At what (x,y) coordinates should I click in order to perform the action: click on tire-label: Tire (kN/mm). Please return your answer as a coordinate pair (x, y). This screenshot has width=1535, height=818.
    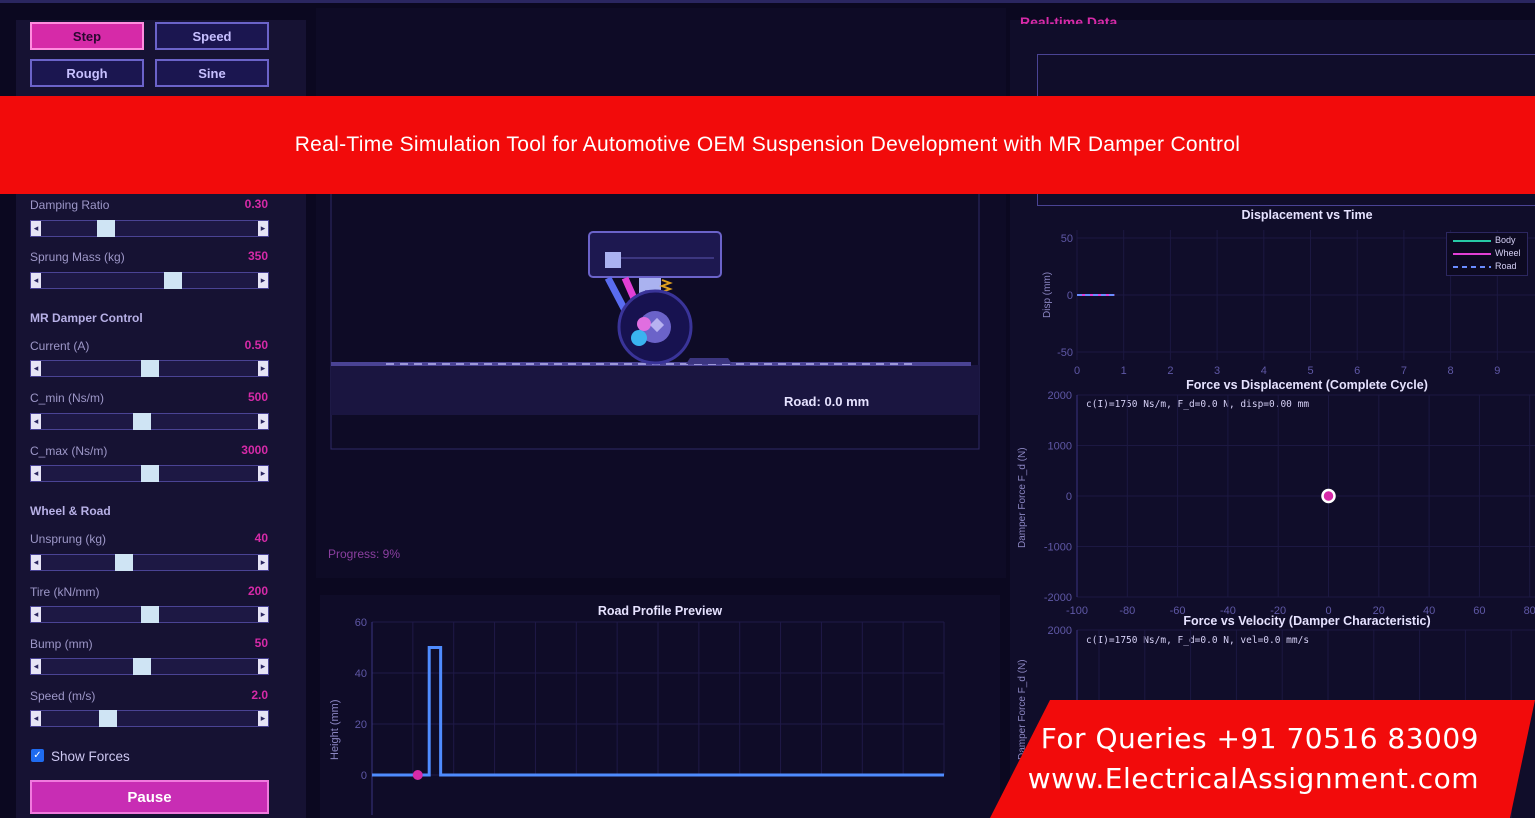
    Looking at the image, I should click on (65, 592).